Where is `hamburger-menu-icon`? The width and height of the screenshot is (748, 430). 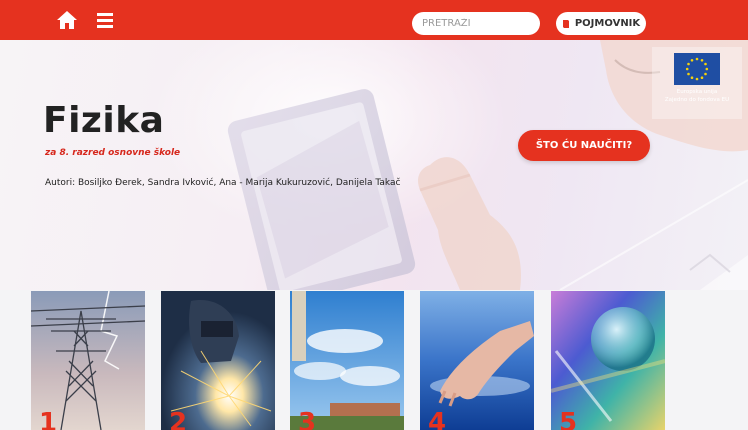 hamburger-menu-icon is located at coordinates (105, 20).